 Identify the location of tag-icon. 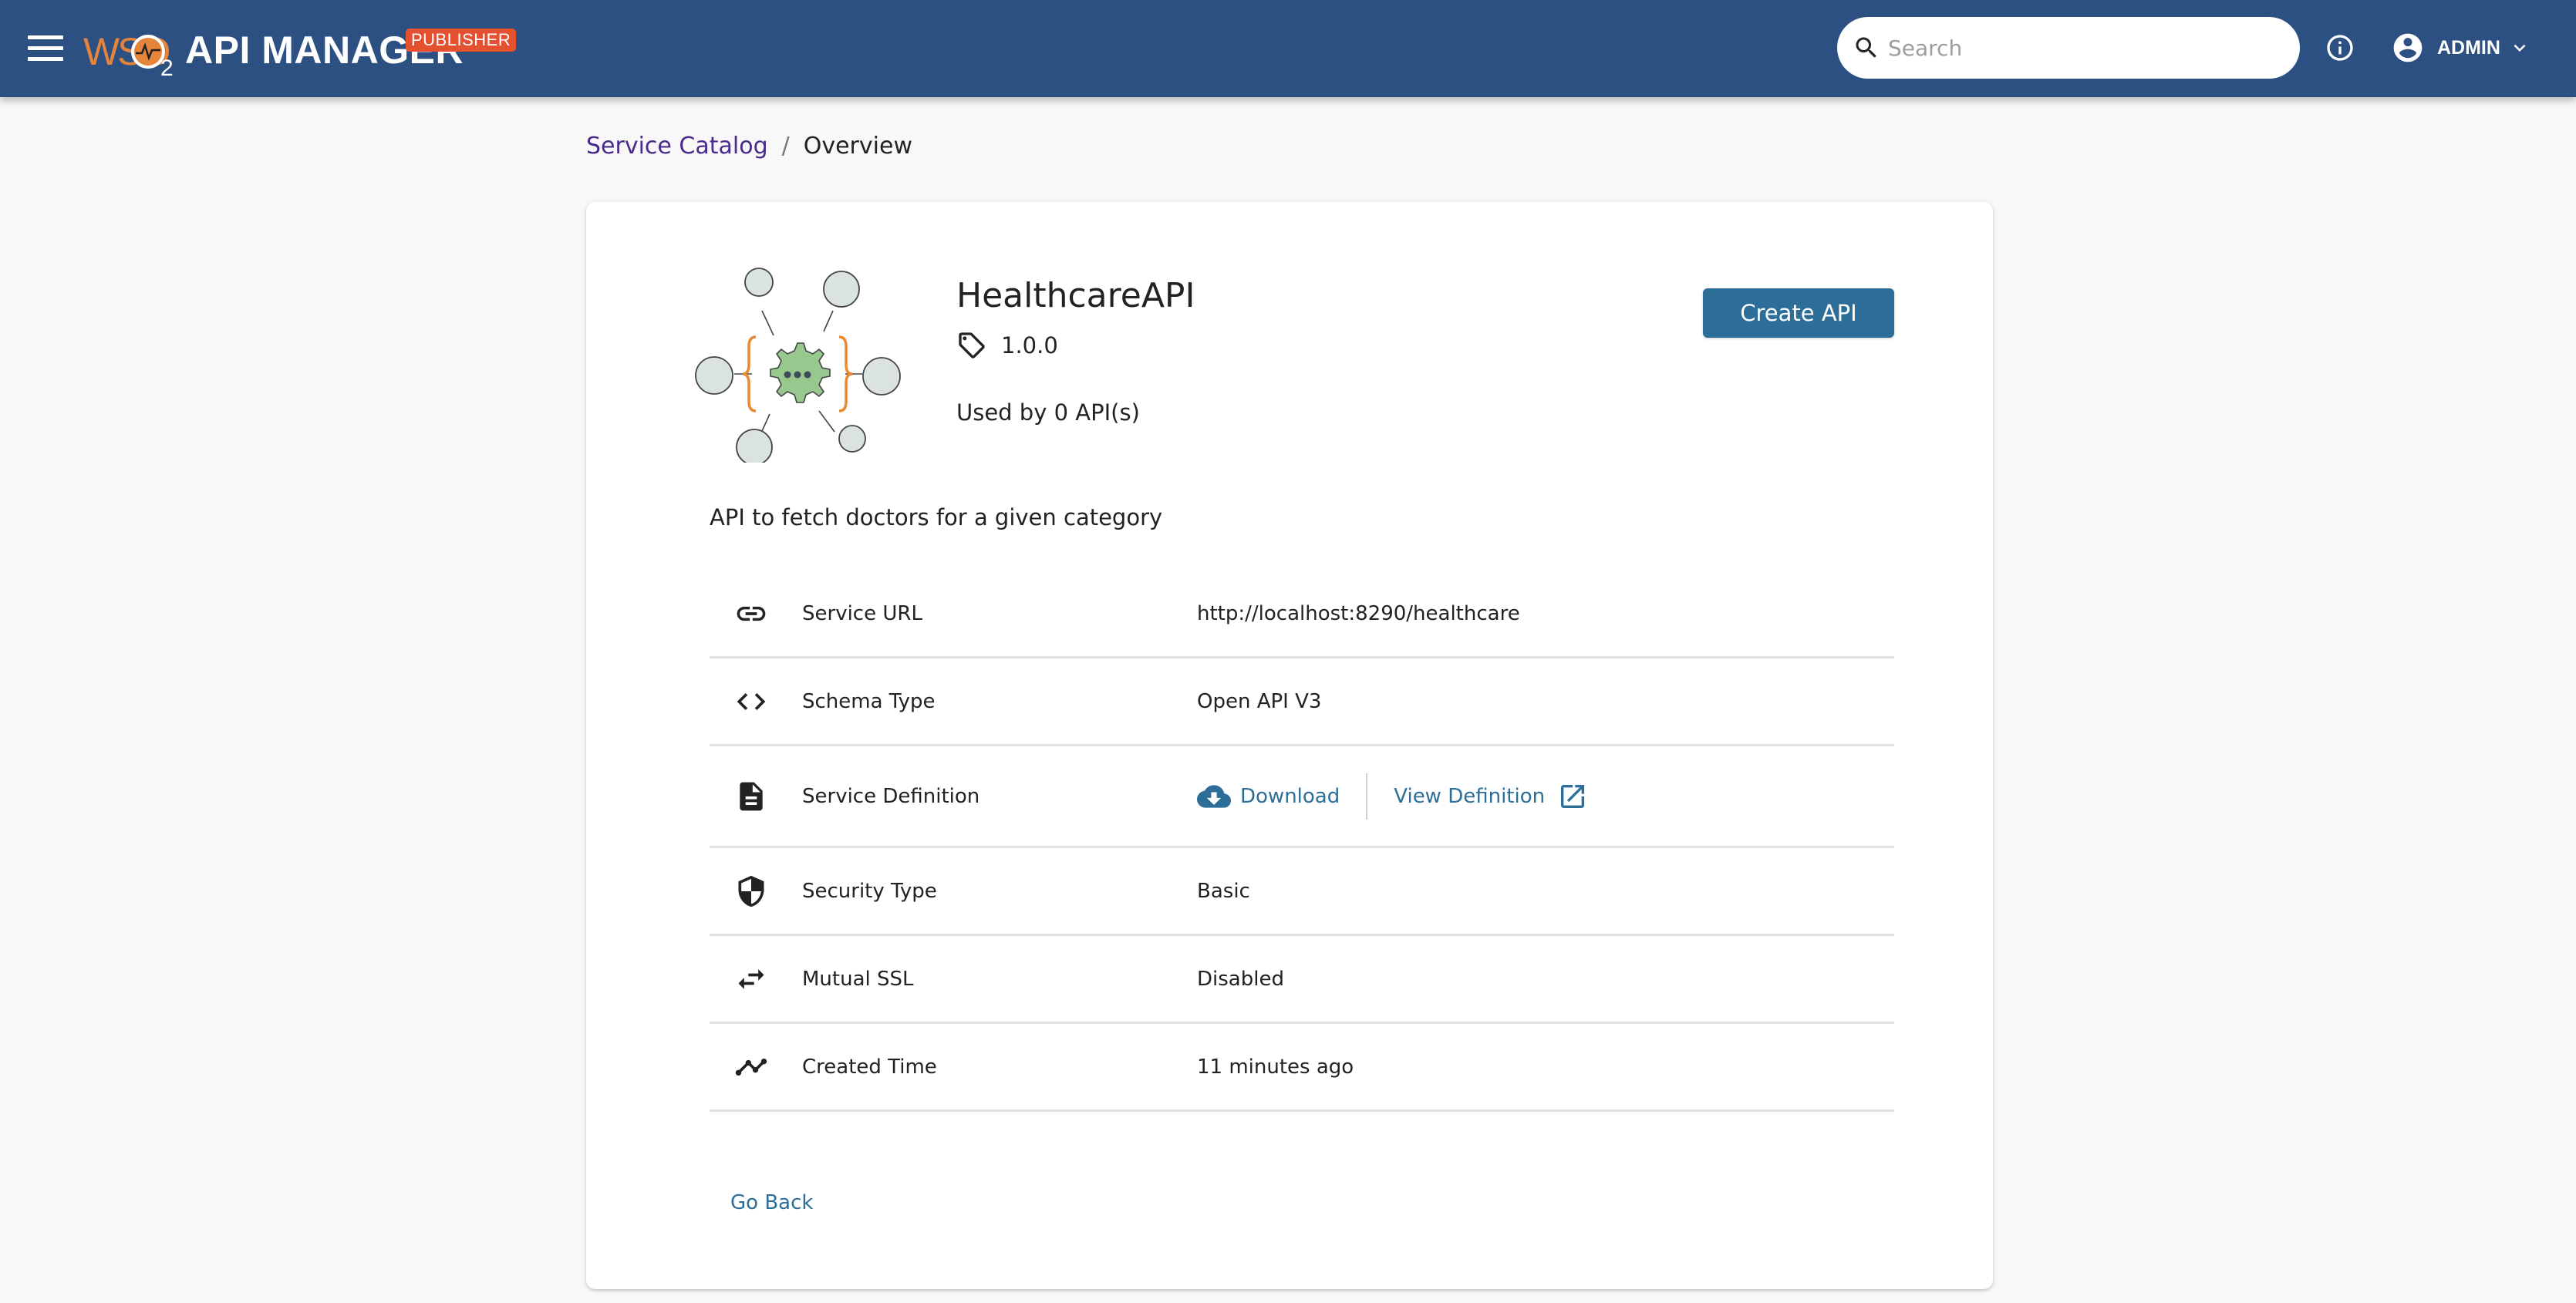
(972, 345).